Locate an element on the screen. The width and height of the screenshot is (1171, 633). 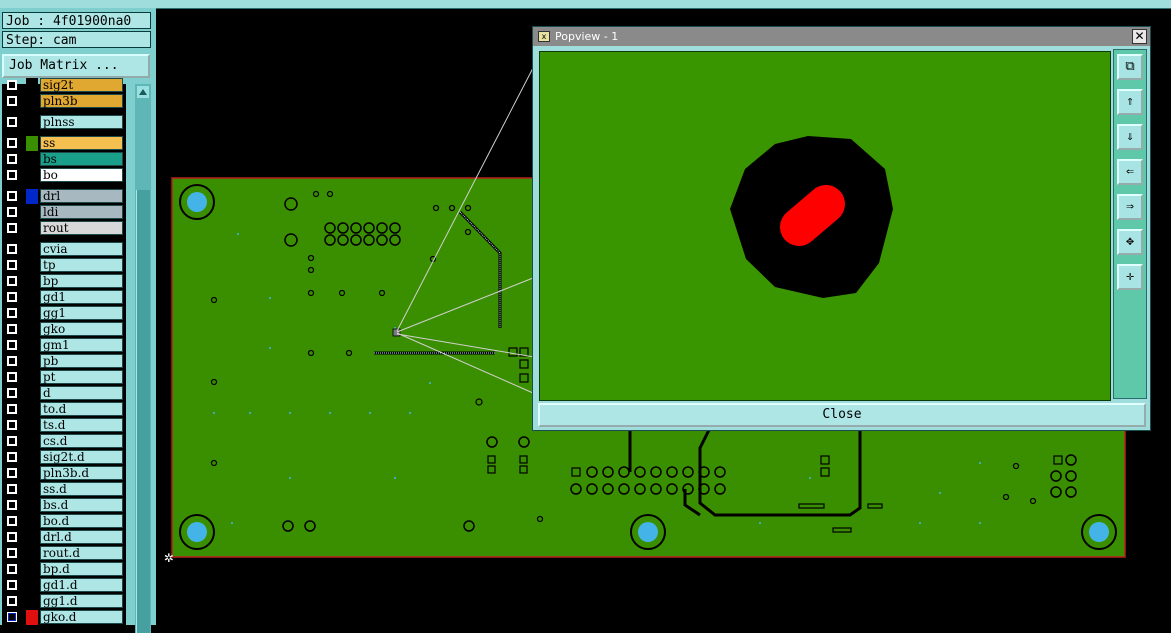
zoom-window-icon: ⧉ is located at coordinates (1130, 67).